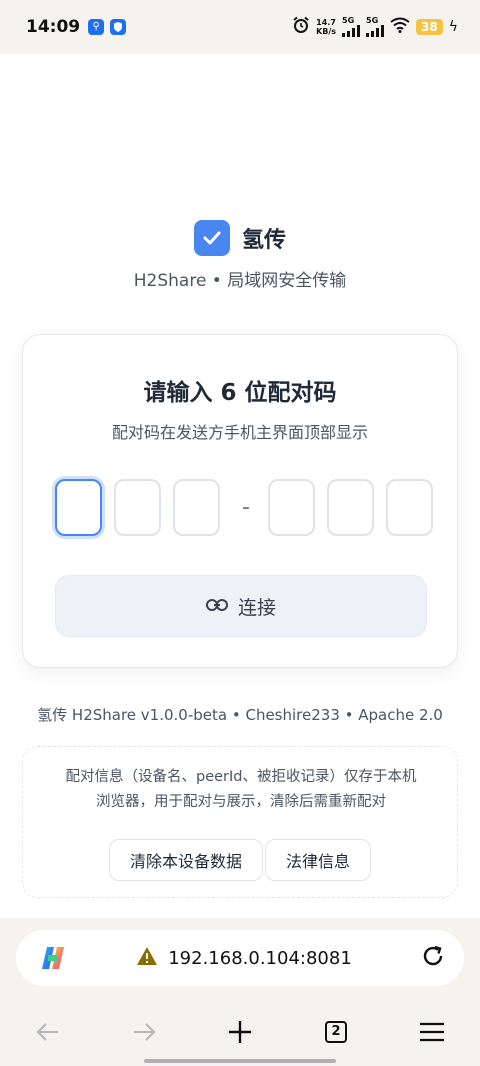  Describe the element at coordinates (48, 1032) in the screenshot. I see `back-icon` at that location.